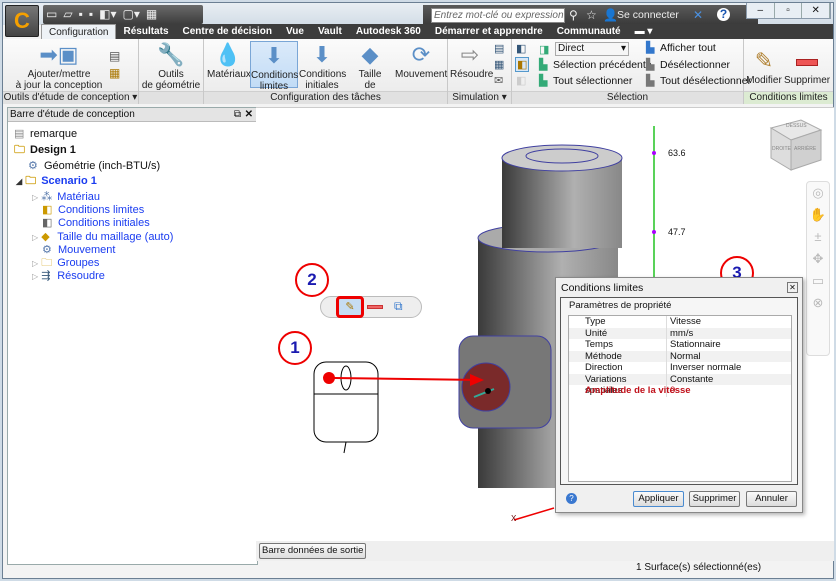 The height and width of the screenshot is (581, 836). What do you see at coordinates (171, 66) in the screenshot?
I see `geometry-tools-button: 🔧 Outils de géométrie` at bounding box center [171, 66].